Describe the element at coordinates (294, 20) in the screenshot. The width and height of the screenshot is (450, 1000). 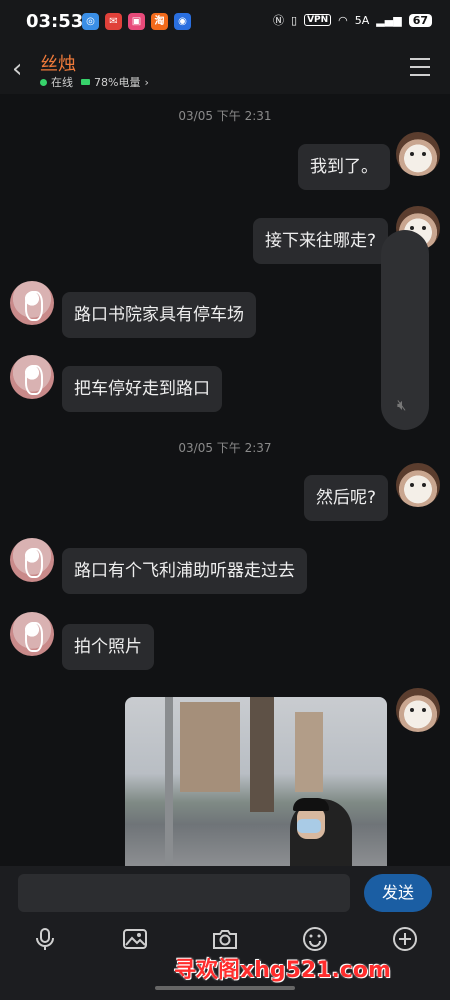
I see `vibrate-icon: ▯` at that location.